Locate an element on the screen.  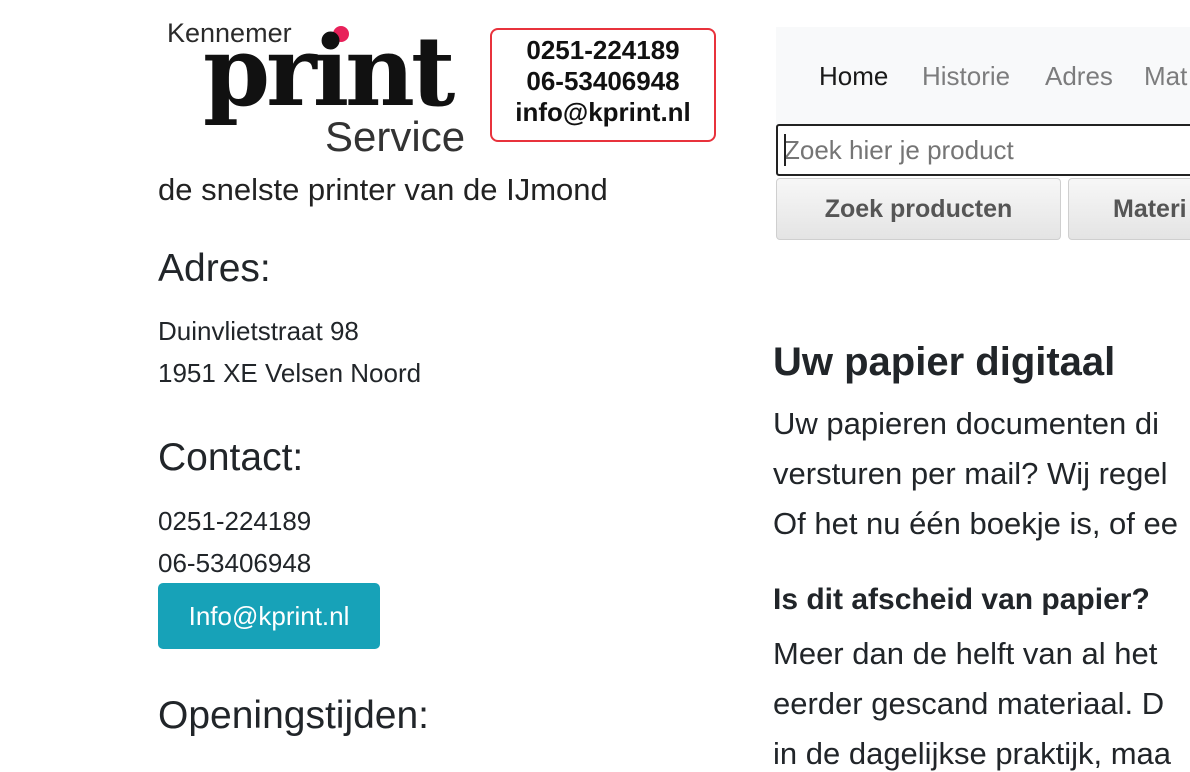
search-products-button: Zoek producten is located at coordinates (918, 209).